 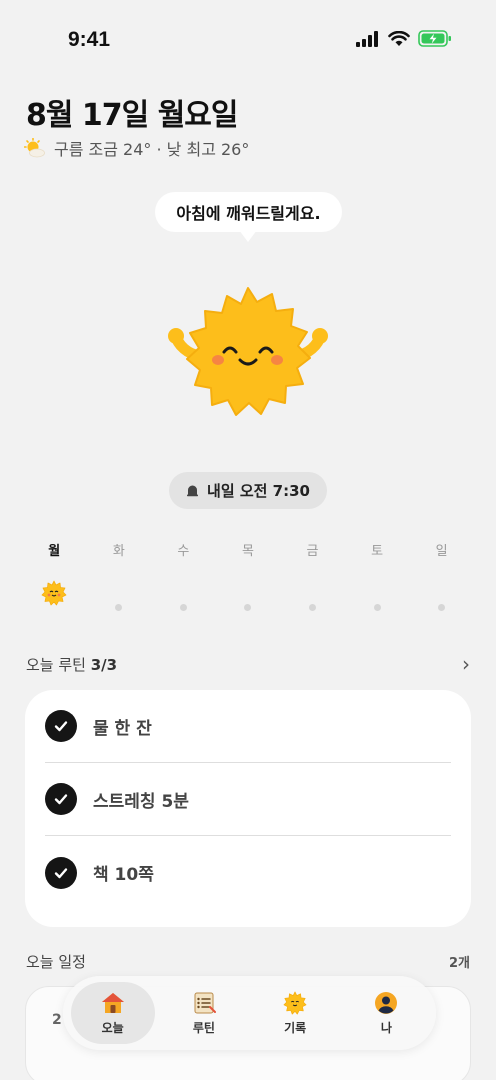 I want to click on day-label: 화, so click(x=118, y=551).